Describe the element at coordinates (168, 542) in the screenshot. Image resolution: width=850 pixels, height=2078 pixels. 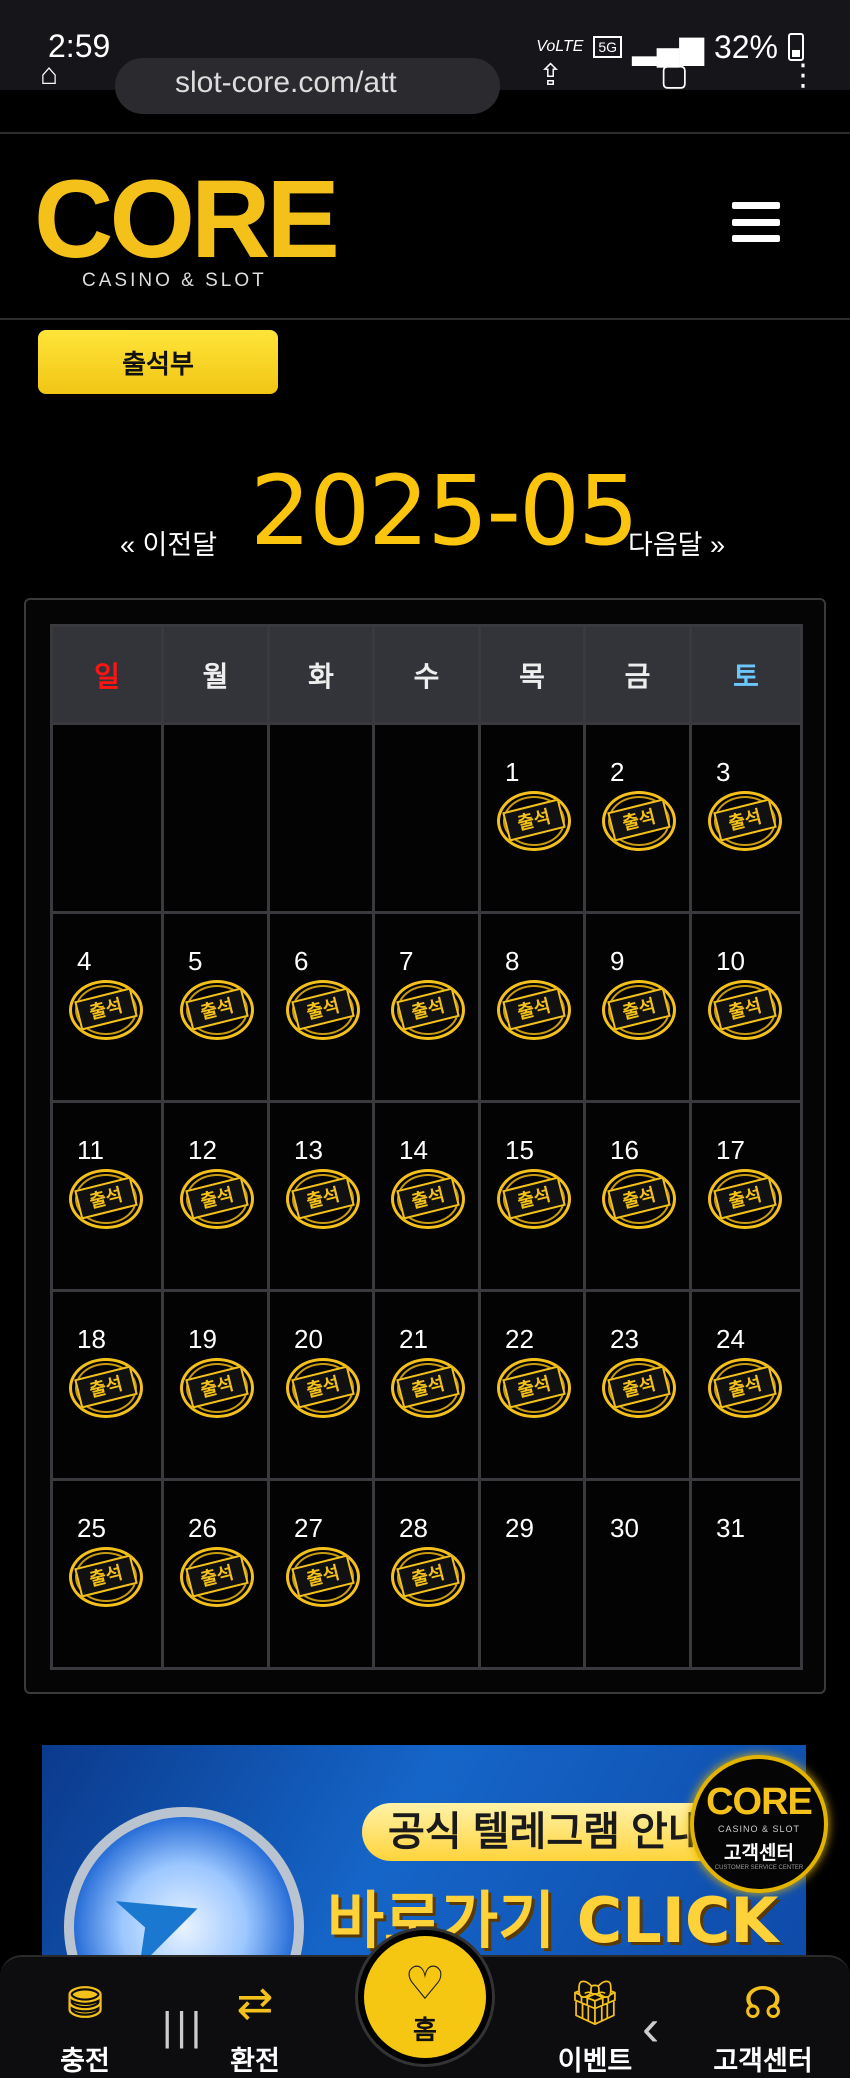
I see `prev-month-link: « 이전달` at that location.